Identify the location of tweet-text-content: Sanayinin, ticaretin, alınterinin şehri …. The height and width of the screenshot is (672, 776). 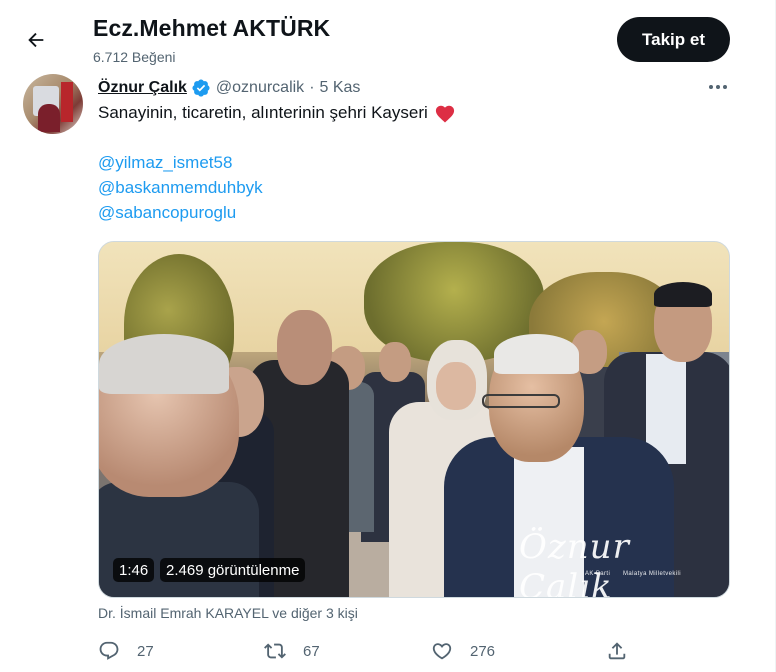
(263, 112).